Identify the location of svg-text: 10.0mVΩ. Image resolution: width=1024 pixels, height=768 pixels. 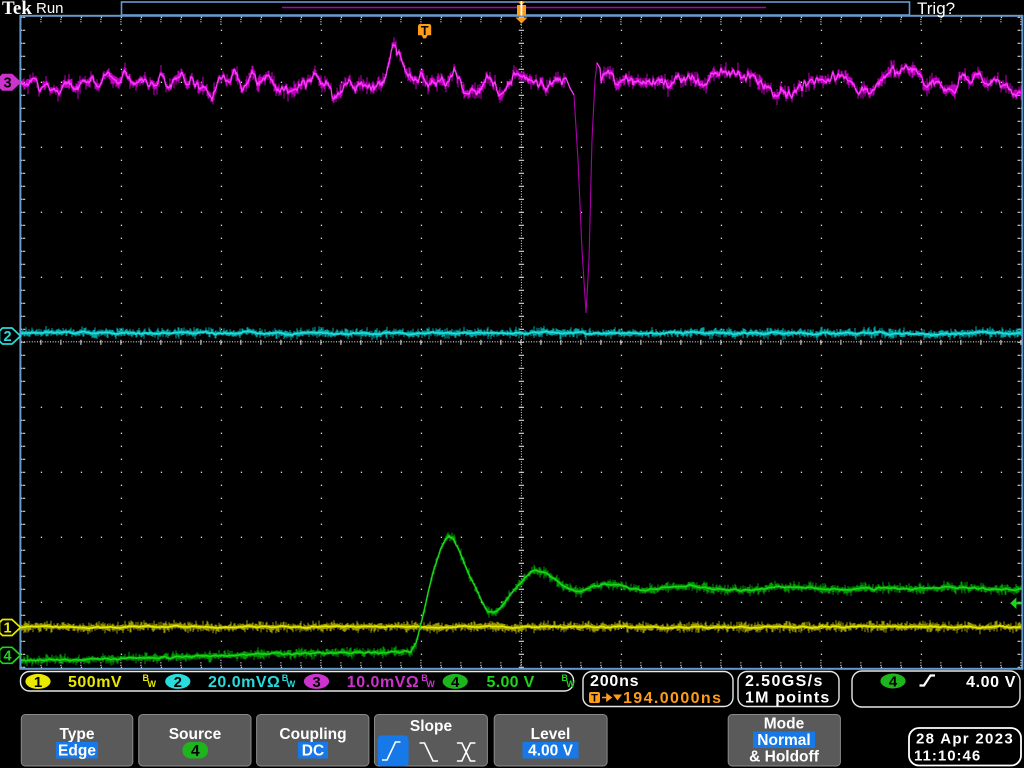
(383, 682).